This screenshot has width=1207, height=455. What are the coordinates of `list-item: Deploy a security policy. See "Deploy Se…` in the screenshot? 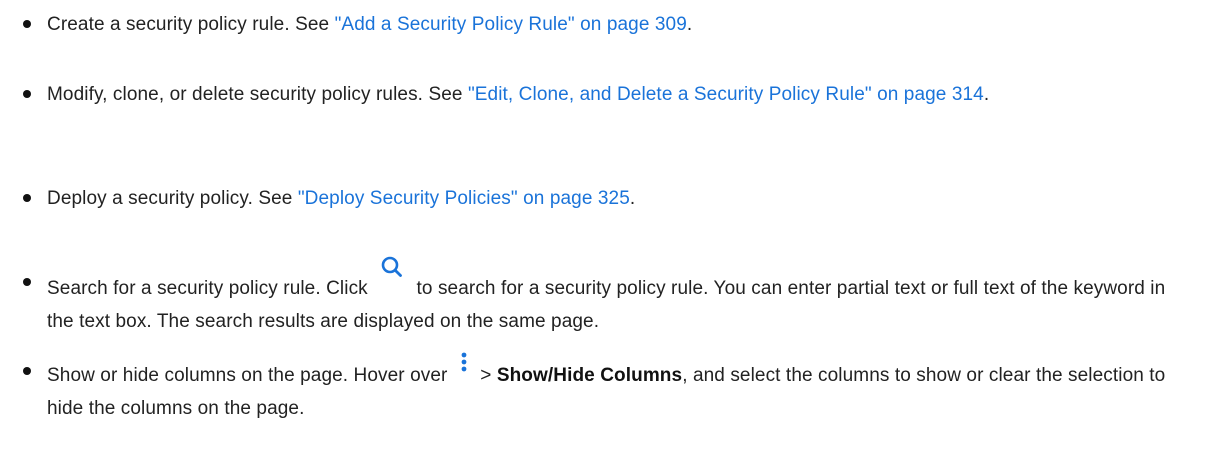 It's located at (605, 198).